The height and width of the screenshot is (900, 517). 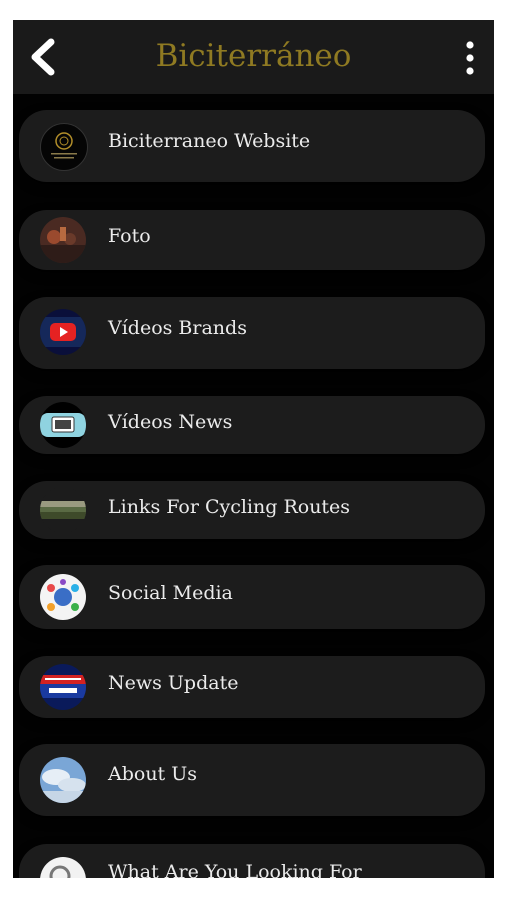 I want to click on youtube-icon, so click(x=63, y=332).